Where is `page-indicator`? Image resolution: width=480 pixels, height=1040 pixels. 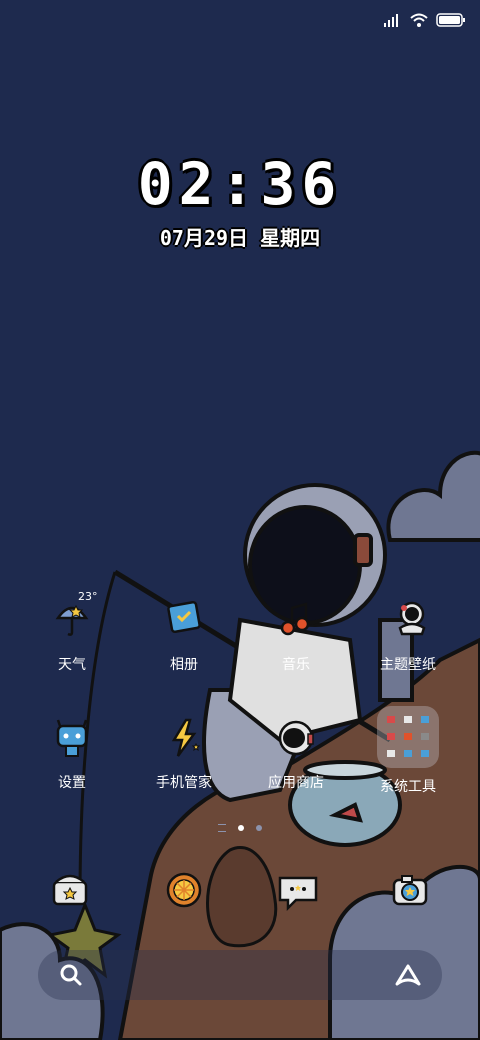 page-indicator is located at coordinates (240, 828).